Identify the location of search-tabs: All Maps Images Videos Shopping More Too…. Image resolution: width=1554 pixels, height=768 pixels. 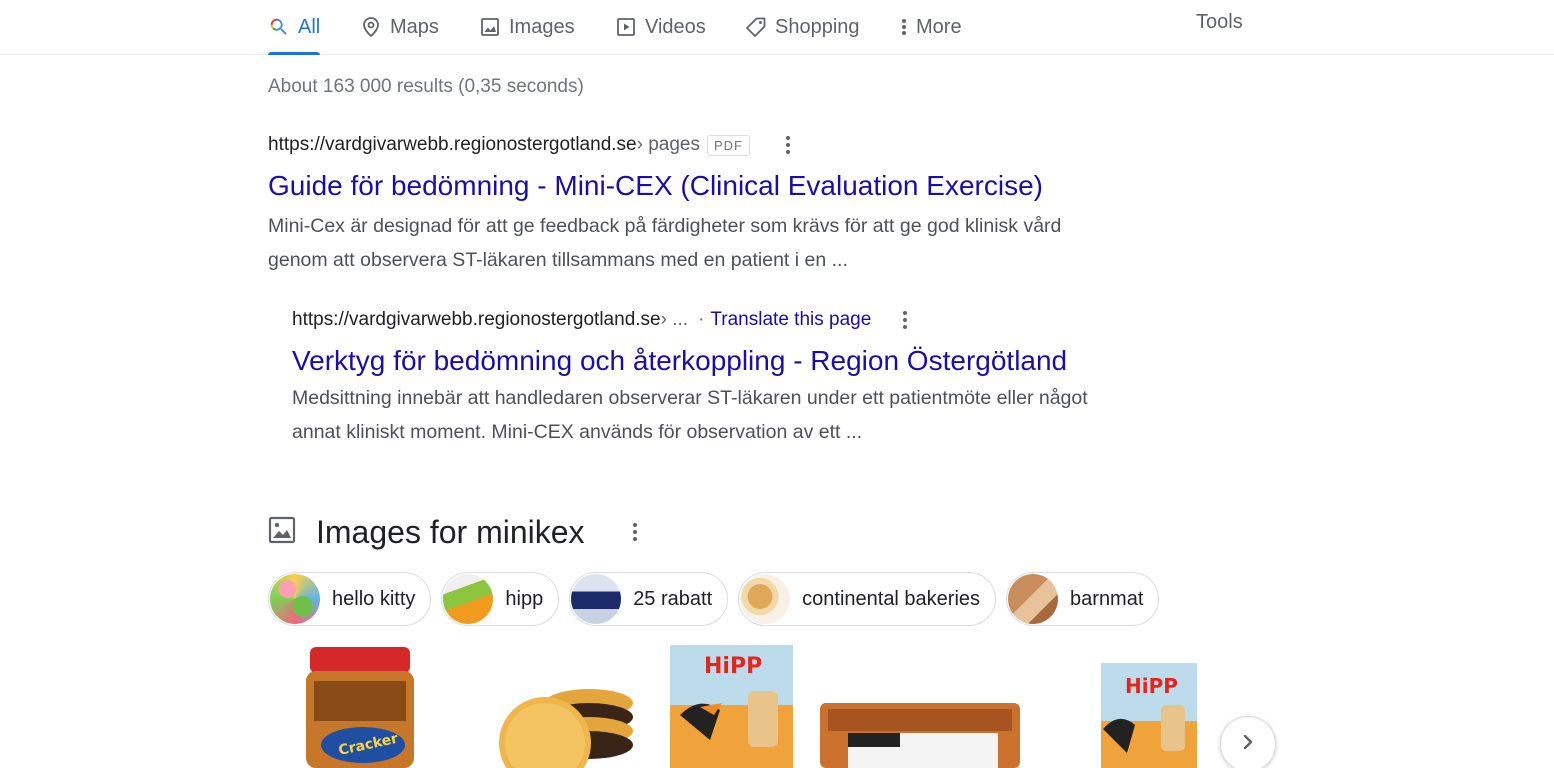
(777, 27).